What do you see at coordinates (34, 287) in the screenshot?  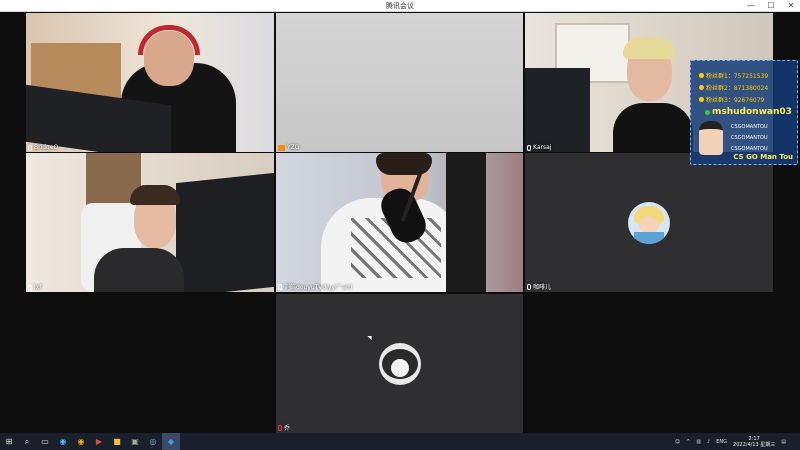 I see `participant-name: lxf` at bounding box center [34, 287].